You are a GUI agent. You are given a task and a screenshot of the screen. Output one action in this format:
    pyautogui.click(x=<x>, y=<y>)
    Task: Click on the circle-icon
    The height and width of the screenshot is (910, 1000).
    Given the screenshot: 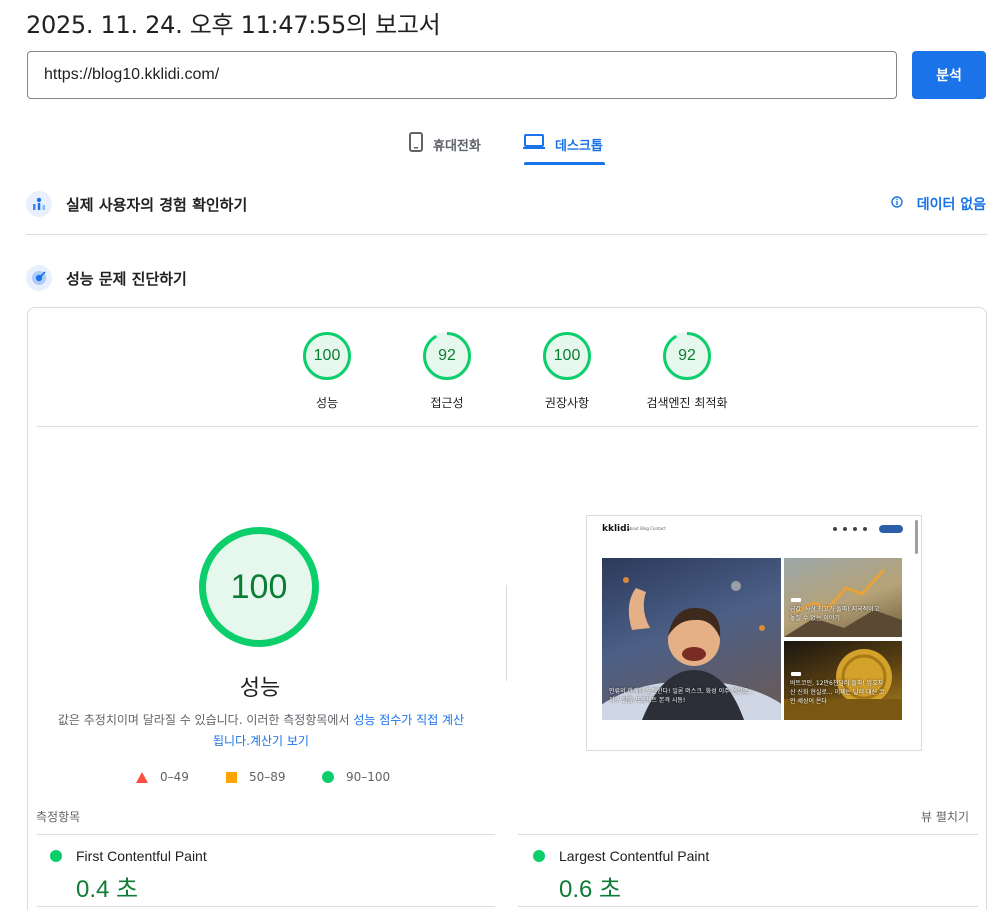 What is the action you would take?
    pyautogui.click(x=328, y=777)
    